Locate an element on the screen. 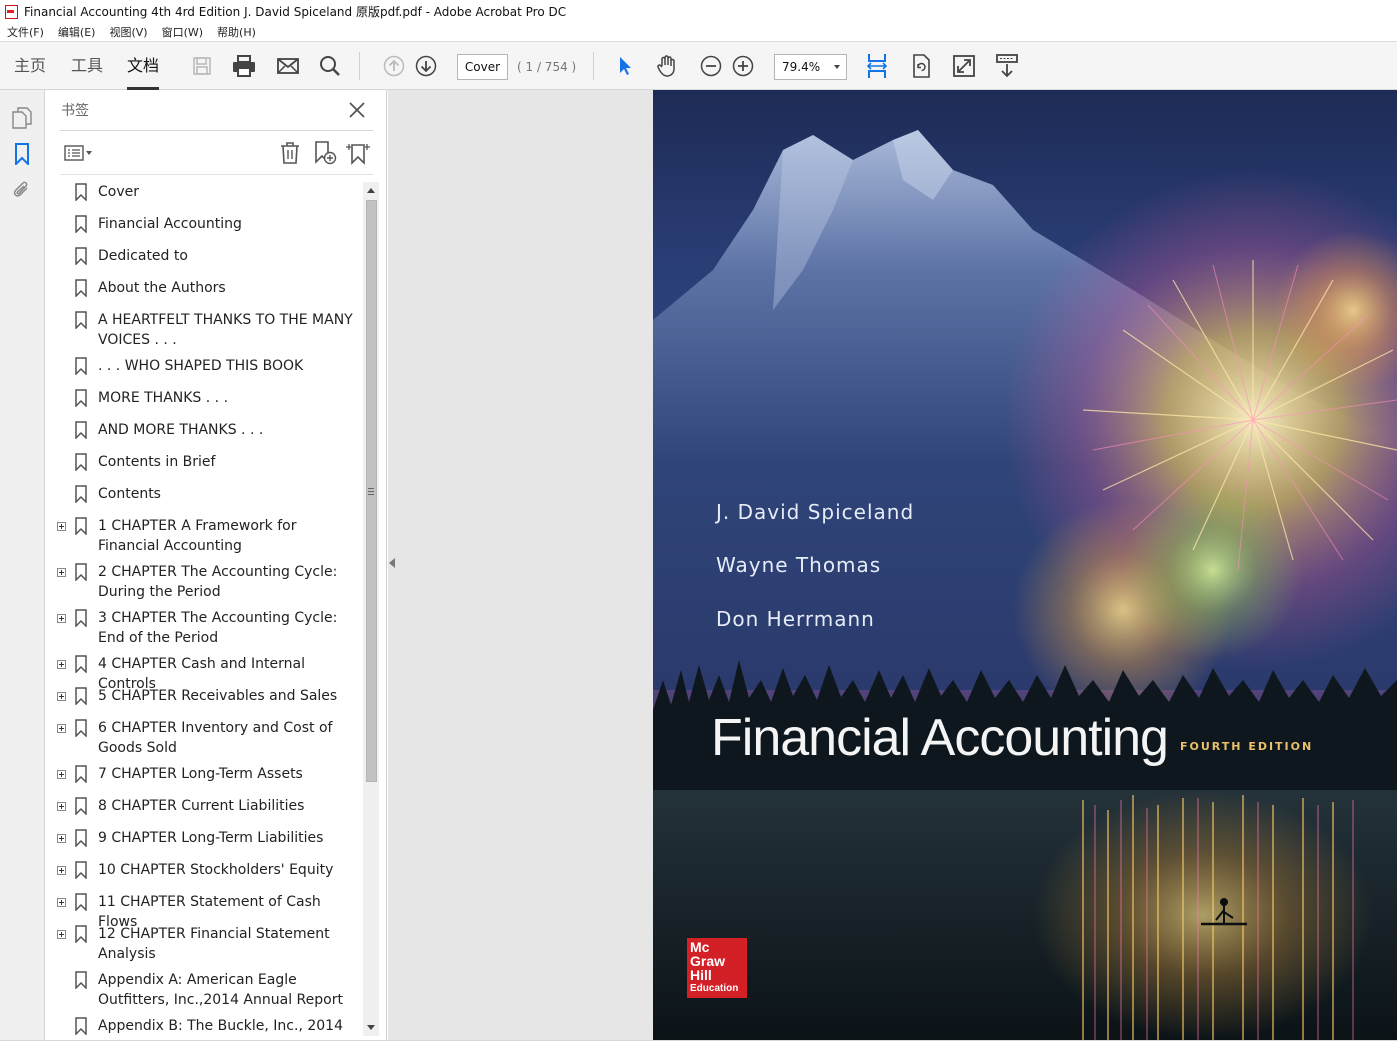  bookmark-item: Appendix B: The Buckle, Inc., 2014 is located at coordinates (207, 1026).